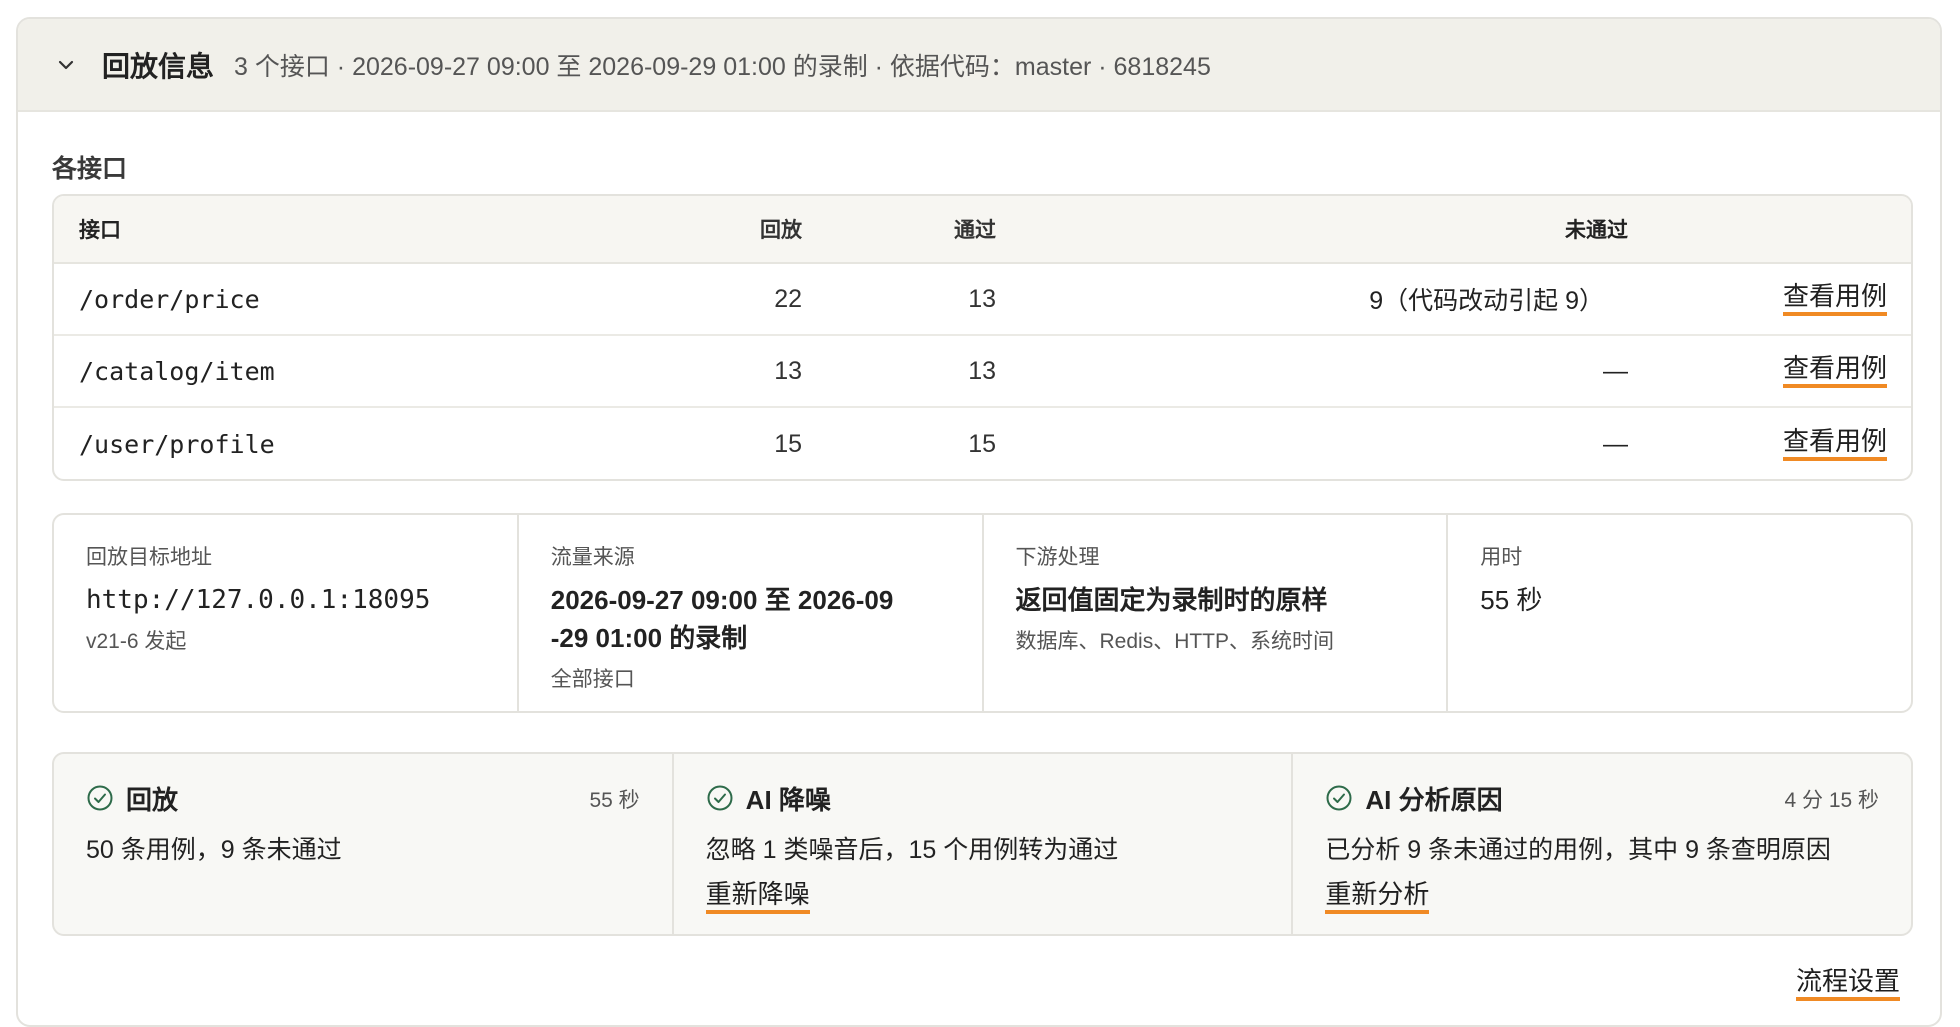 This screenshot has width=1960, height=1027. Describe the element at coordinates (757, 896) in the screenshot. I see `redo-denoise-link: 重新降噪` at that location.